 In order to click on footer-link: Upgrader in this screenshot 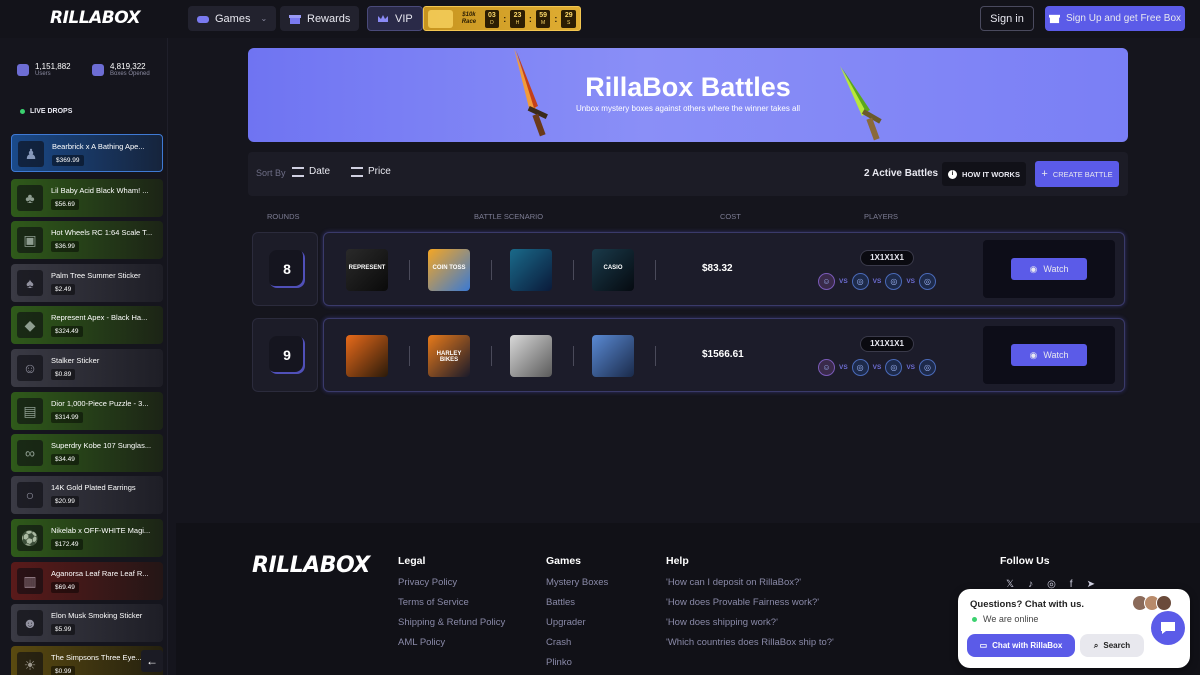, I will do `click(577, 622)`.